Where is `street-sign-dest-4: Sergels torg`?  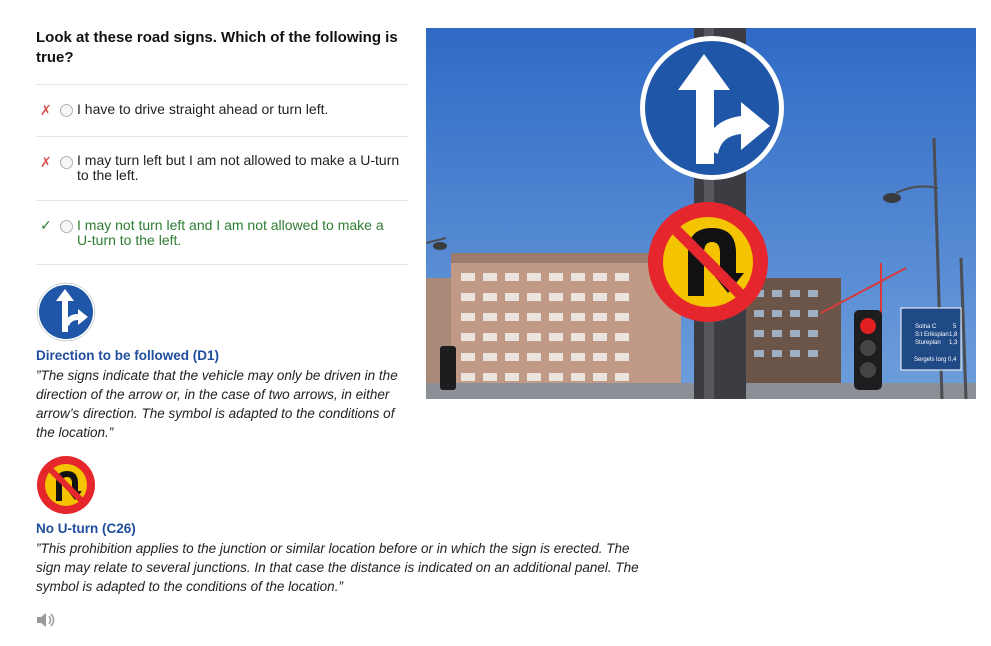 street-sign-dest-4: Sergels torg is located at coordinates (930, 360).